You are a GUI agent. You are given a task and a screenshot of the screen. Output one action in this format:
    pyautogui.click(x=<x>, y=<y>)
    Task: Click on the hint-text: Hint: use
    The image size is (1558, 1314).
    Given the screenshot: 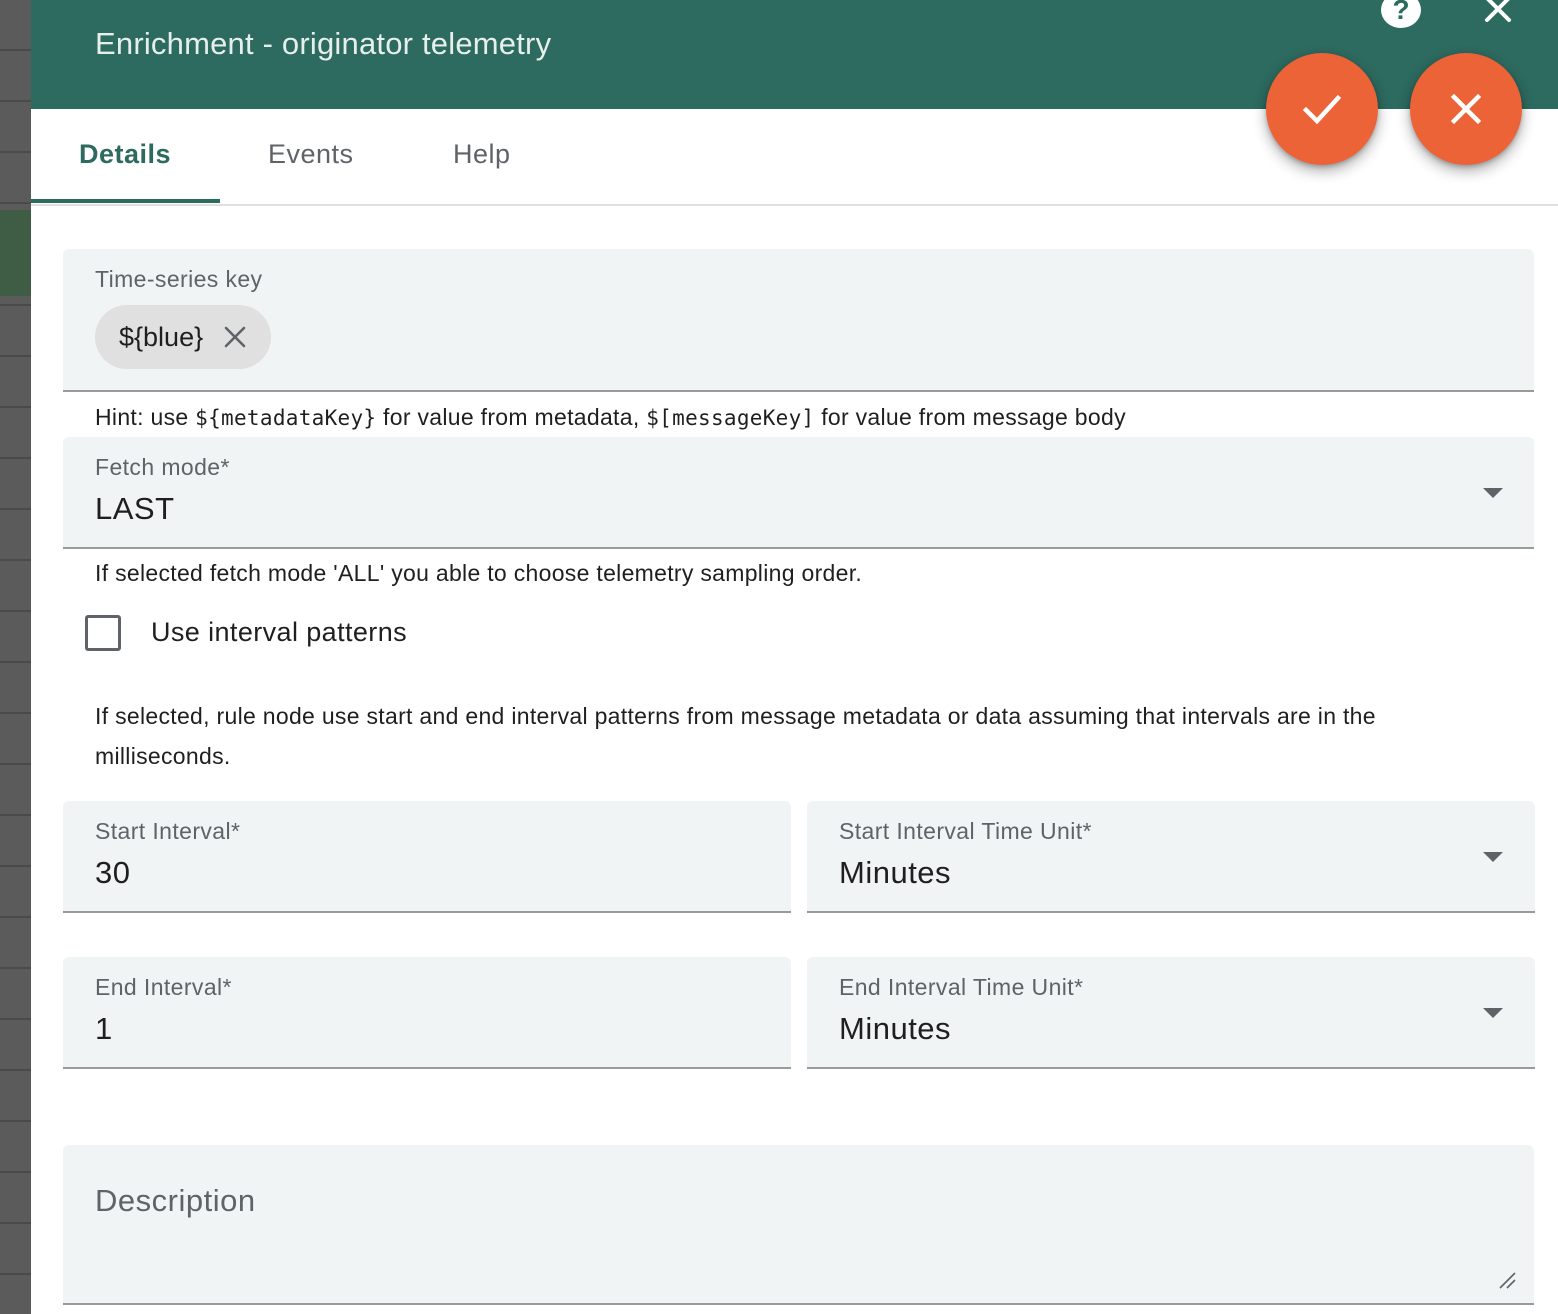 What is the action you would take?
    pyautogui.click(x=145, y=417)
    